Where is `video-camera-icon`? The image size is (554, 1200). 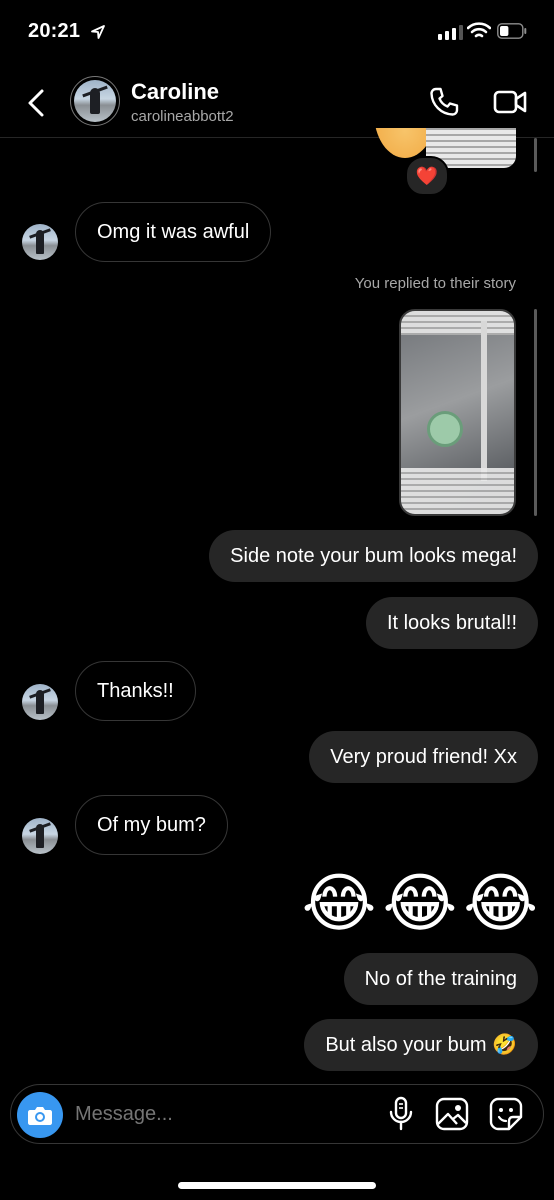
video-camera-icon is located at coordinates (510, 102).